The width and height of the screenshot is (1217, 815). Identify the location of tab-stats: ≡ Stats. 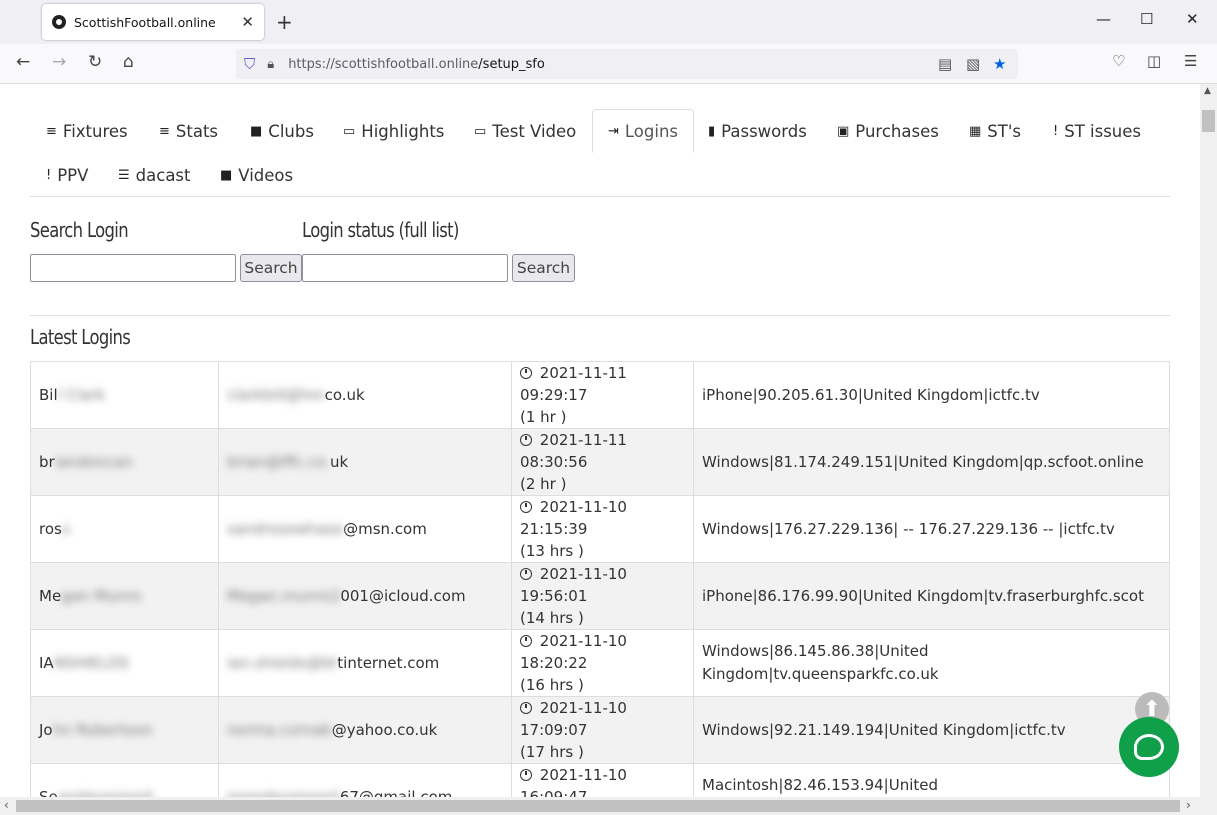
(188, 131).